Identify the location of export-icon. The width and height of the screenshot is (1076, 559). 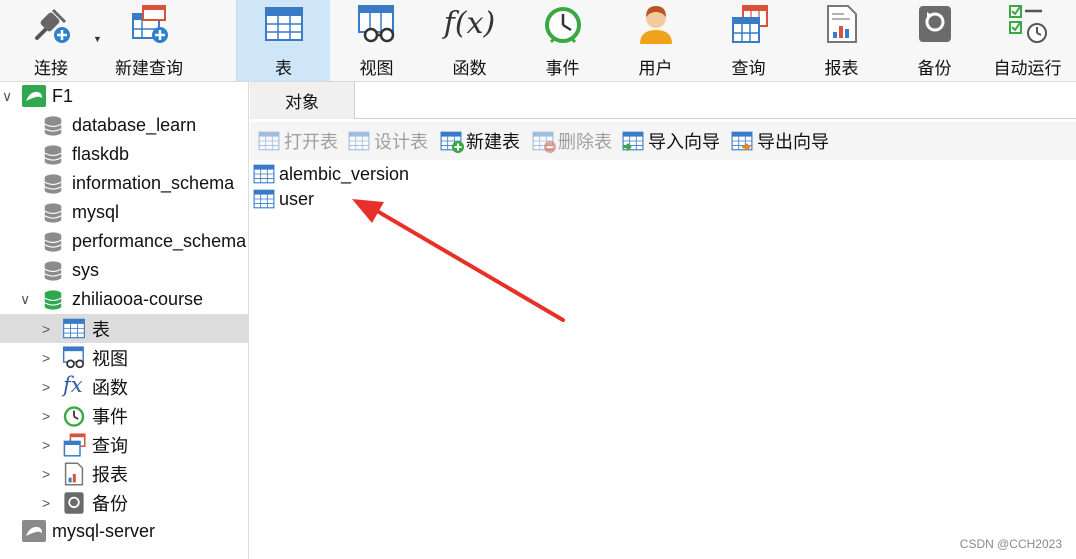
(742, 141).